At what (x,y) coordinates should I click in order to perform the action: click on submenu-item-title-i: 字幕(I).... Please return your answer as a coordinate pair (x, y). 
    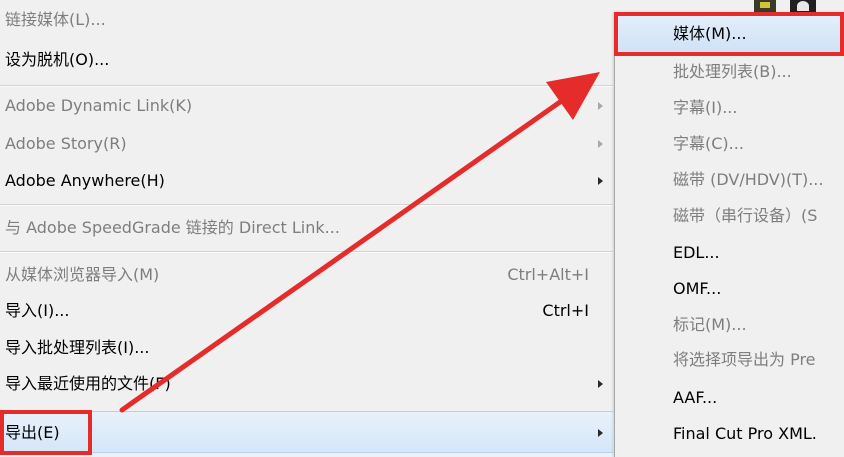
    Looking at the image, I should click on (729, 108).